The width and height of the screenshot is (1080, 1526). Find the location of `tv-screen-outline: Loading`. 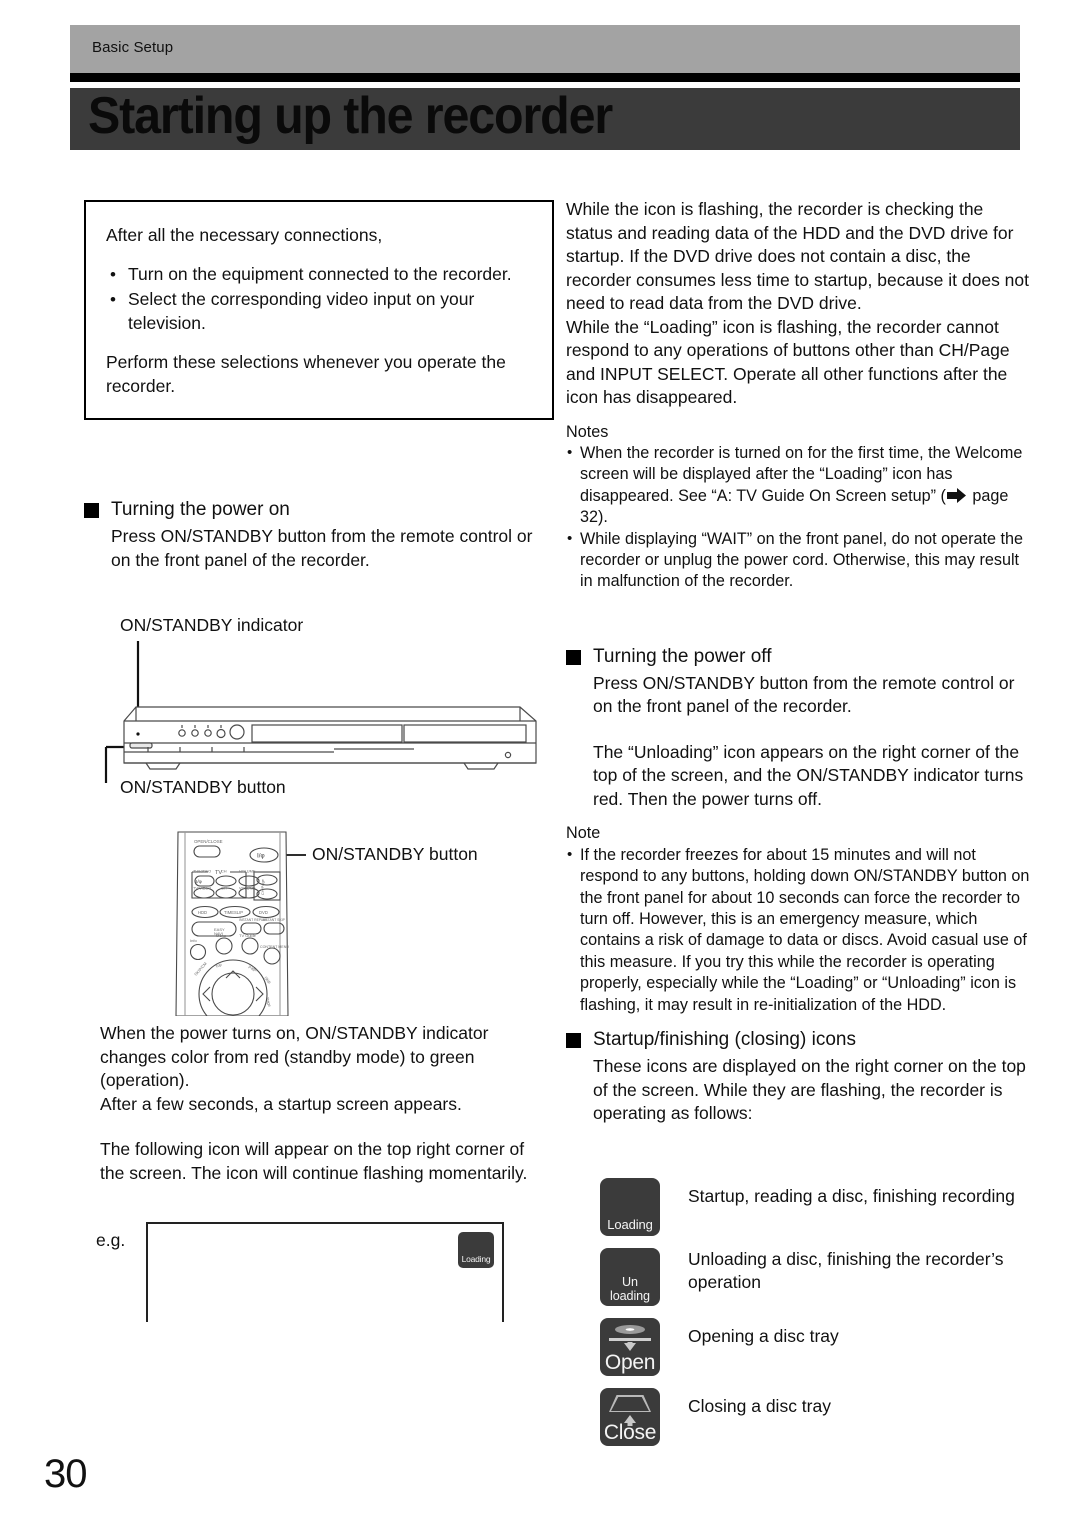

tv-screen-outline: Loading is located at coordinates (325, 1272).